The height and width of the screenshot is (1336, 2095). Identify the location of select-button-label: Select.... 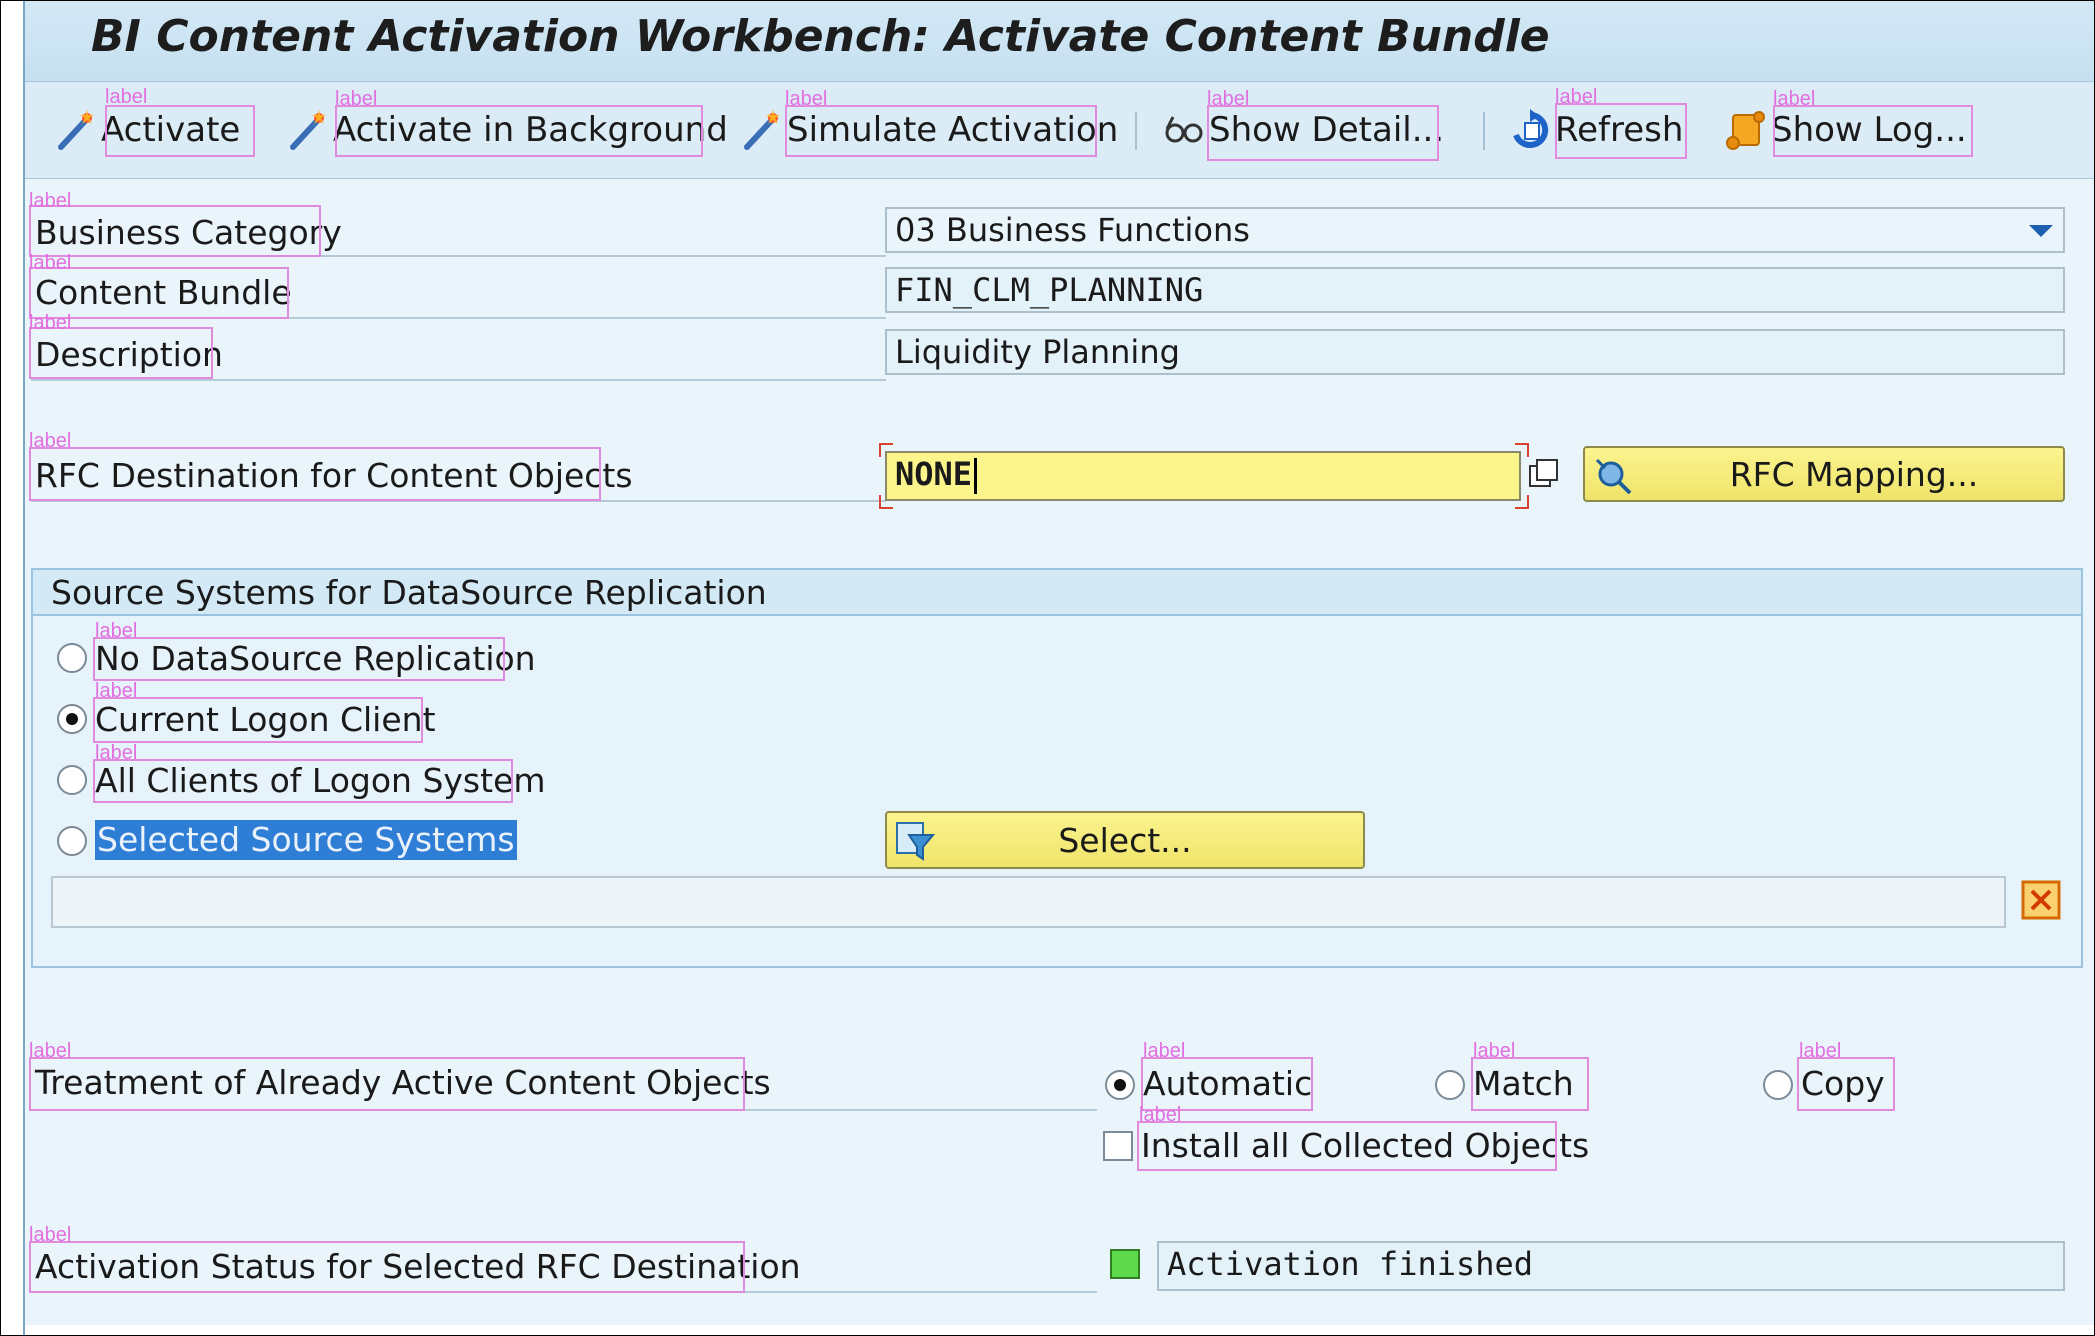
(1125, 840).